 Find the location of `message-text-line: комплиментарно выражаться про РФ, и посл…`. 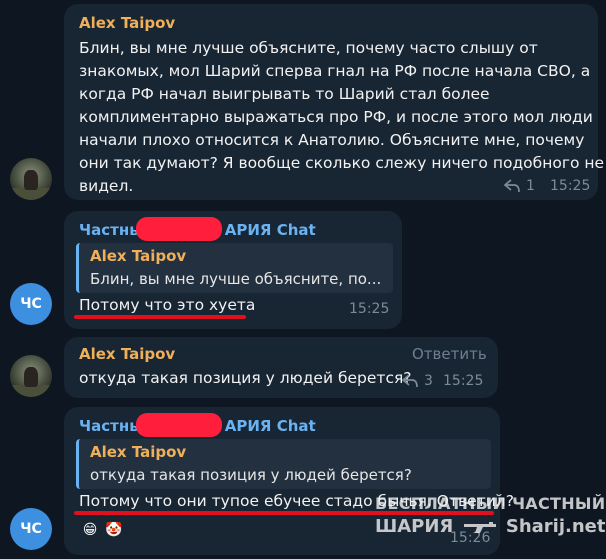

message-text-line: комплиментарно выражаться про РФ, и посл… is located at coordinates (336, 117).